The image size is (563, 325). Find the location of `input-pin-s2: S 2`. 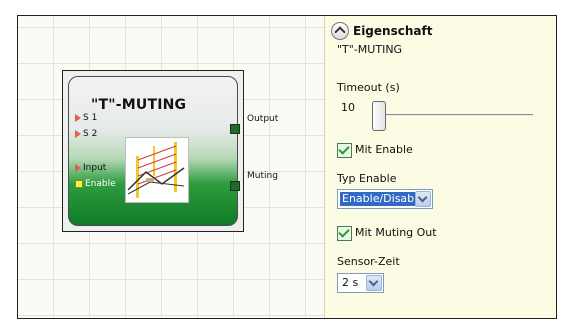

input-pin-s2: S 2 is located at coordinates (86, 134).